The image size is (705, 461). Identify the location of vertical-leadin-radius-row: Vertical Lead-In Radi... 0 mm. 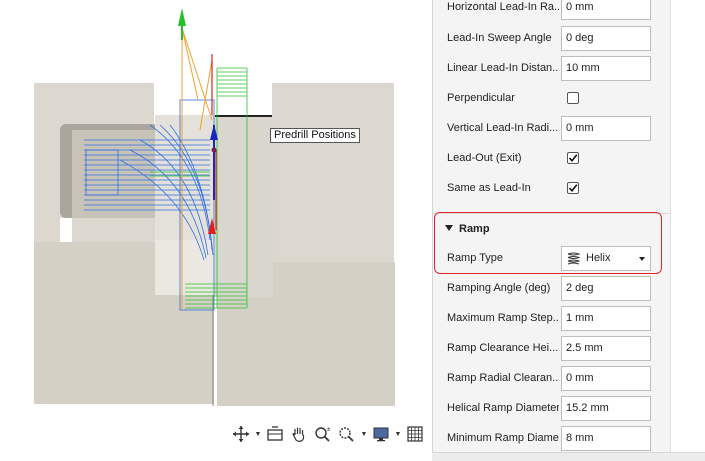
(552, 128).